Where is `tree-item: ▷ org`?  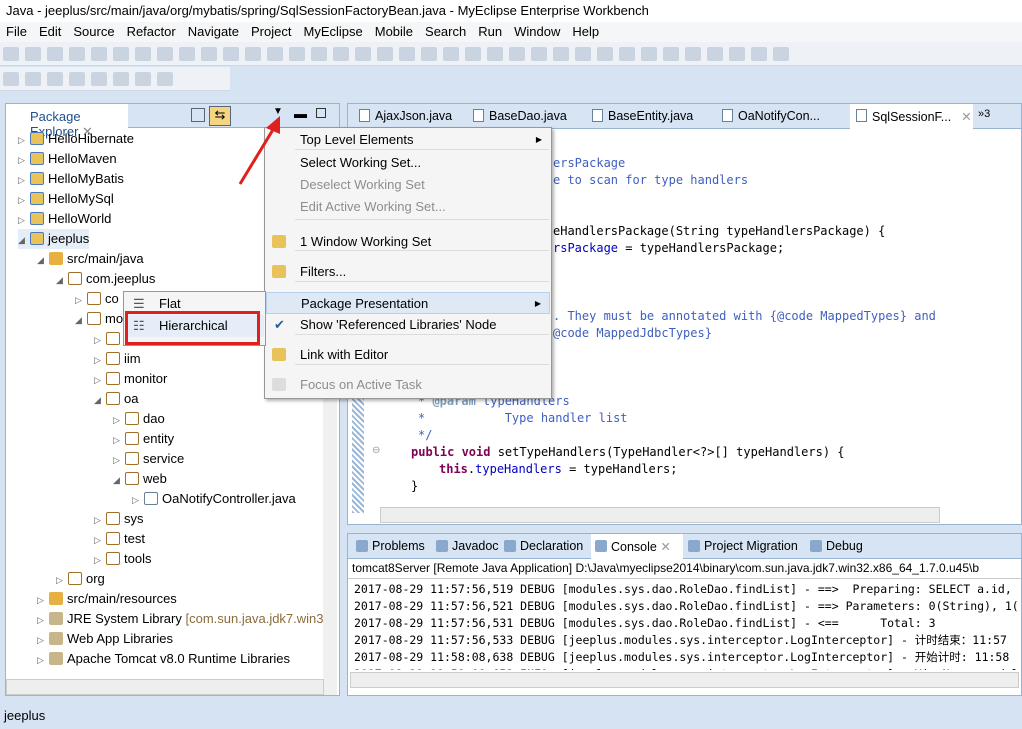 tree-item: ▷ org is located at coordinates (80, 579).